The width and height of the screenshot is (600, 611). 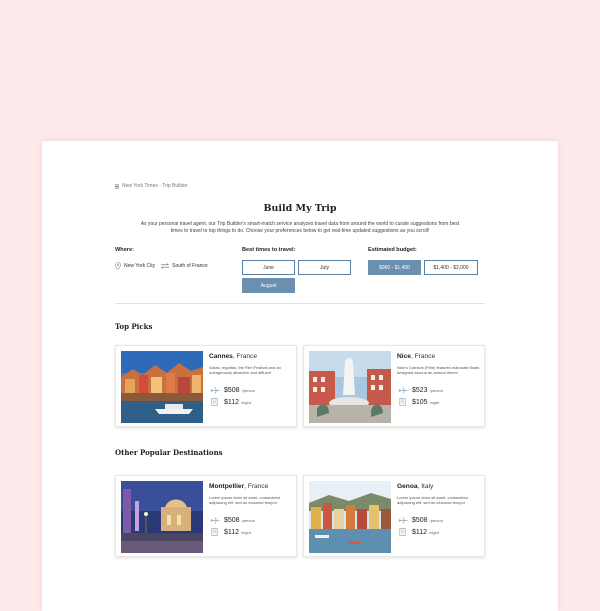 What do you see at coordinates (300, 208) in the screenshot?
I see `page-title: Build My Trip` at bounding box center [300, 208].